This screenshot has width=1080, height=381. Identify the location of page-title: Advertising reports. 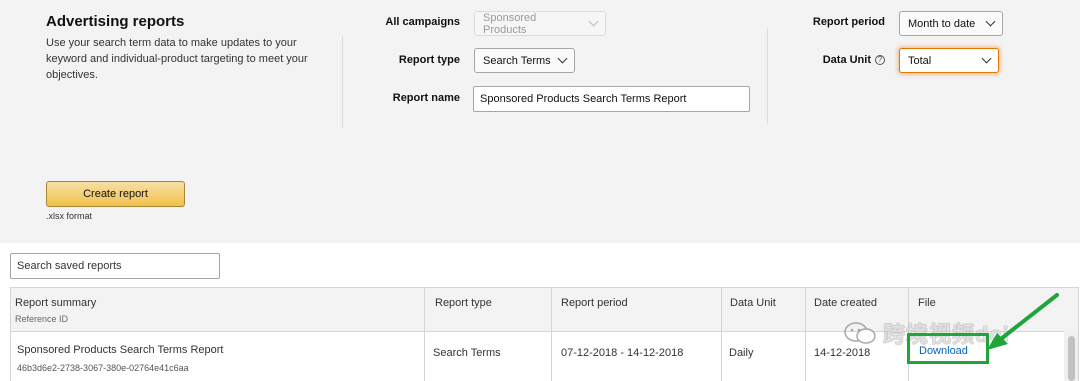
(115, 21).